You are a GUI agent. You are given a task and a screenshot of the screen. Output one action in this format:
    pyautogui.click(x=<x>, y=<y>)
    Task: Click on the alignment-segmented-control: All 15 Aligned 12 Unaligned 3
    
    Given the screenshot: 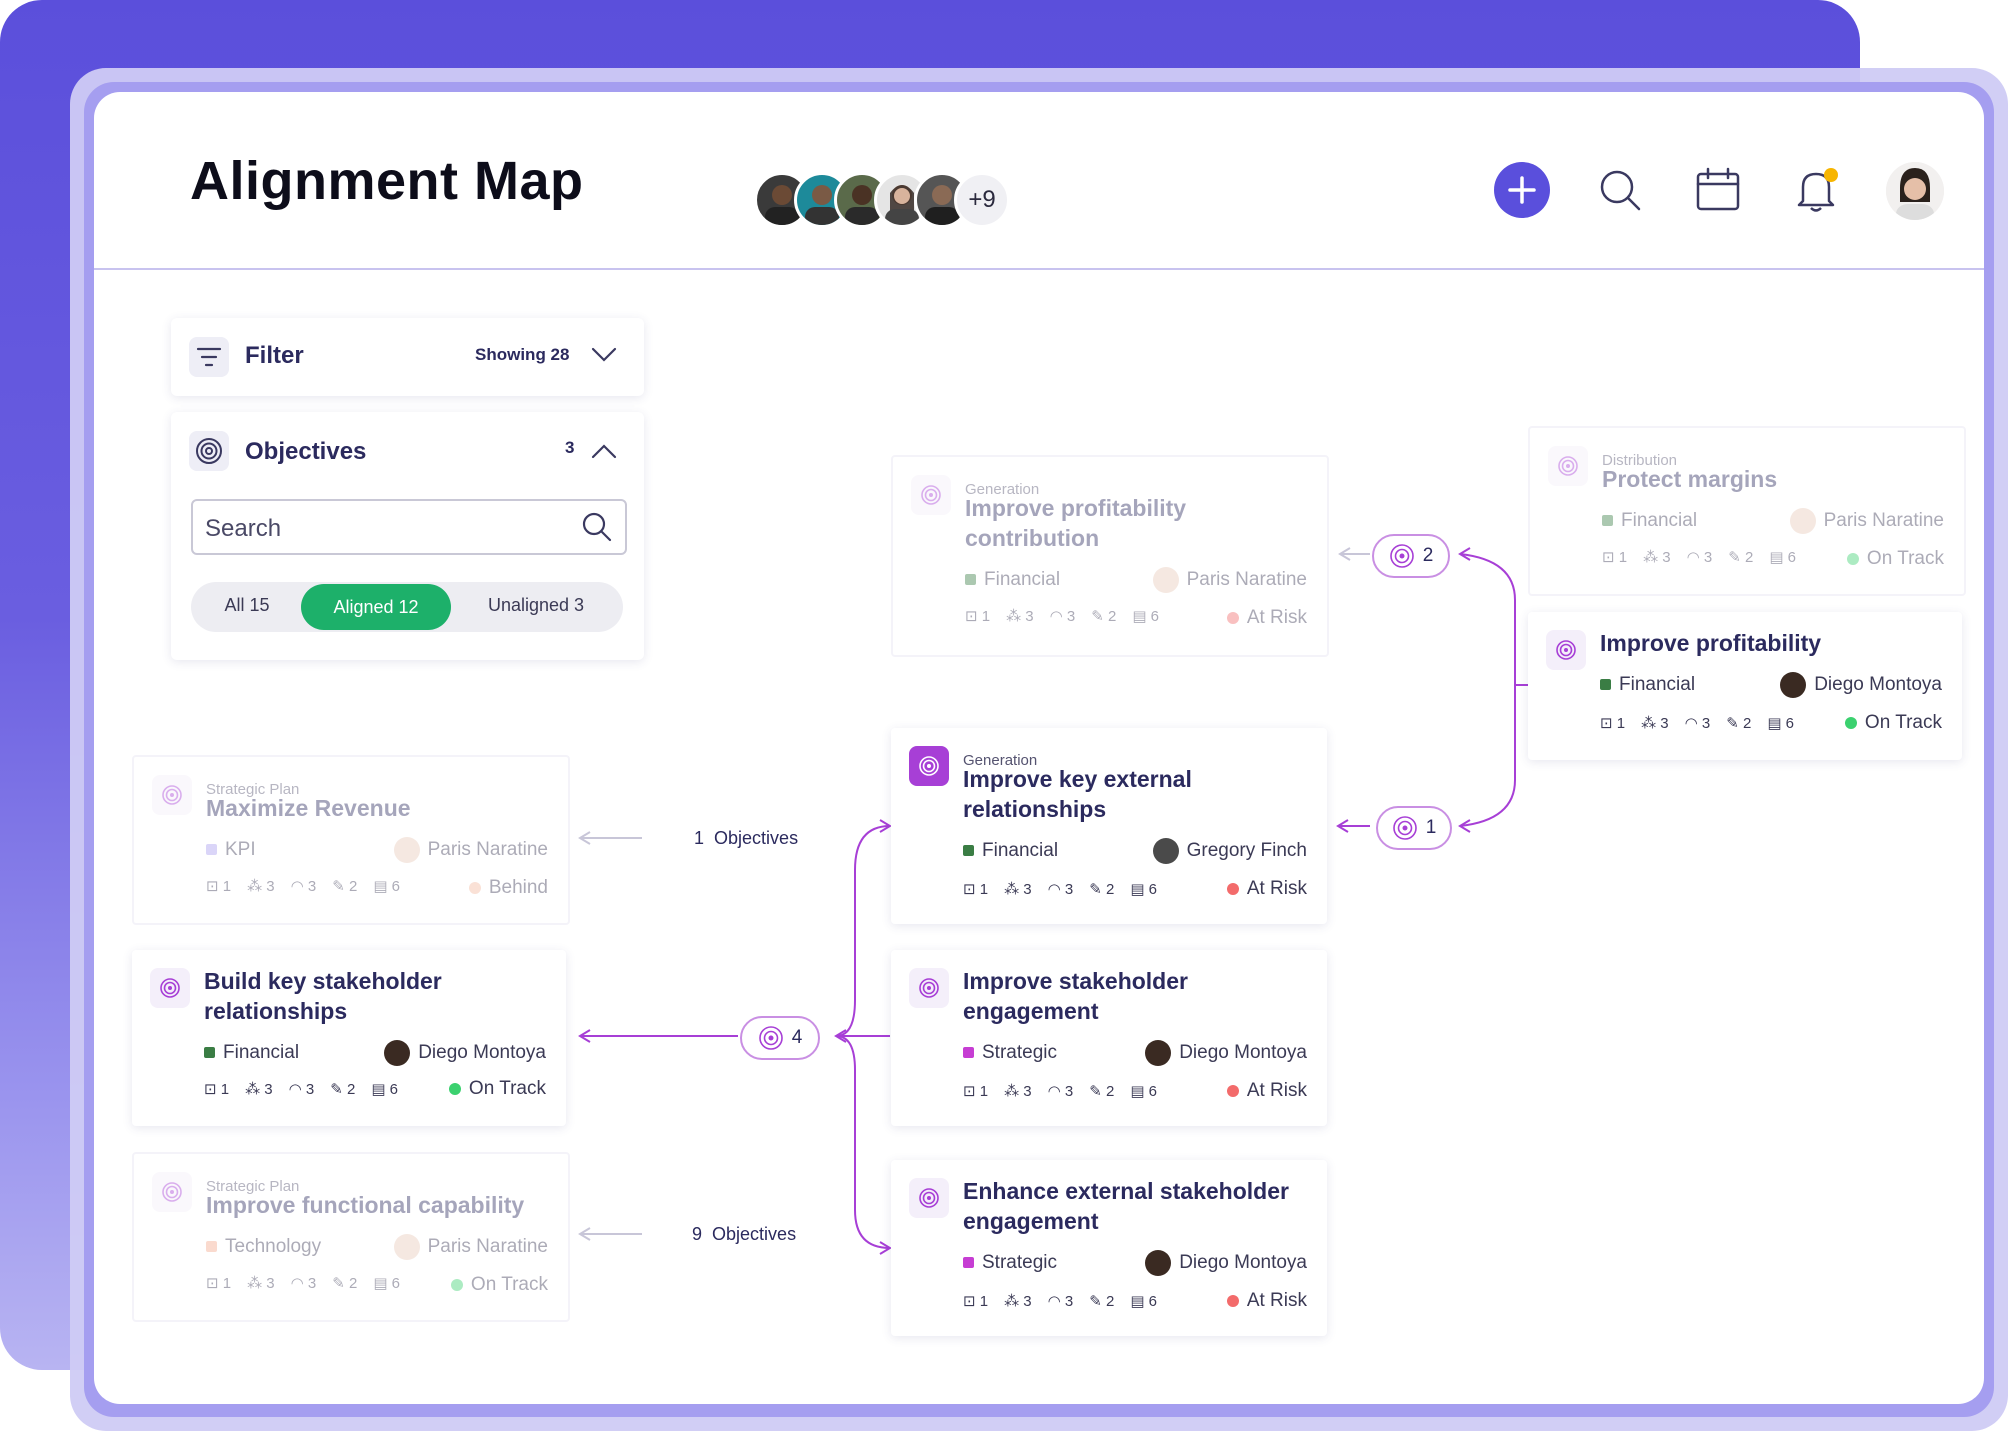 What is the action you would take?
    pyautogui.click(x=407, y=607)
    